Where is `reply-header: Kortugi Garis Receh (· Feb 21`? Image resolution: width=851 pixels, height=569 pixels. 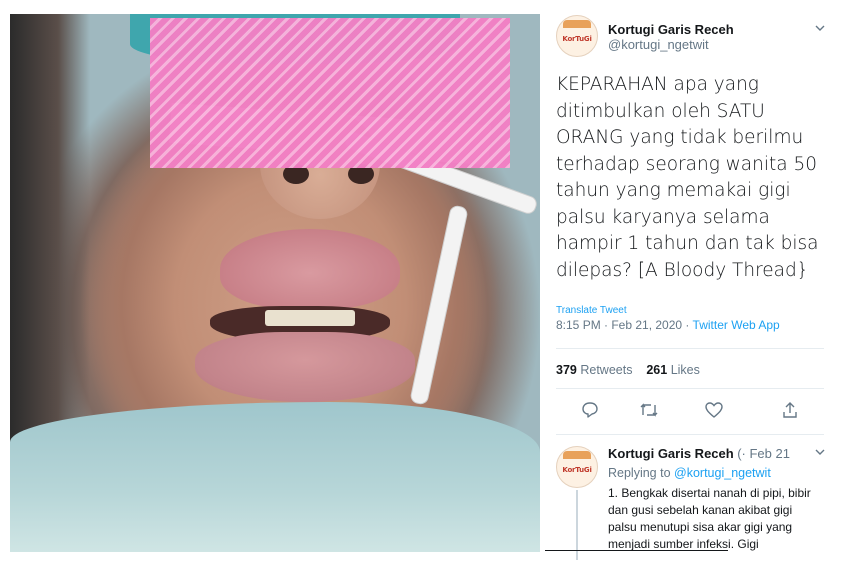
reply-header: Kortugi Garis Receh (· Feb 21 is located at coordinates (699, 453).